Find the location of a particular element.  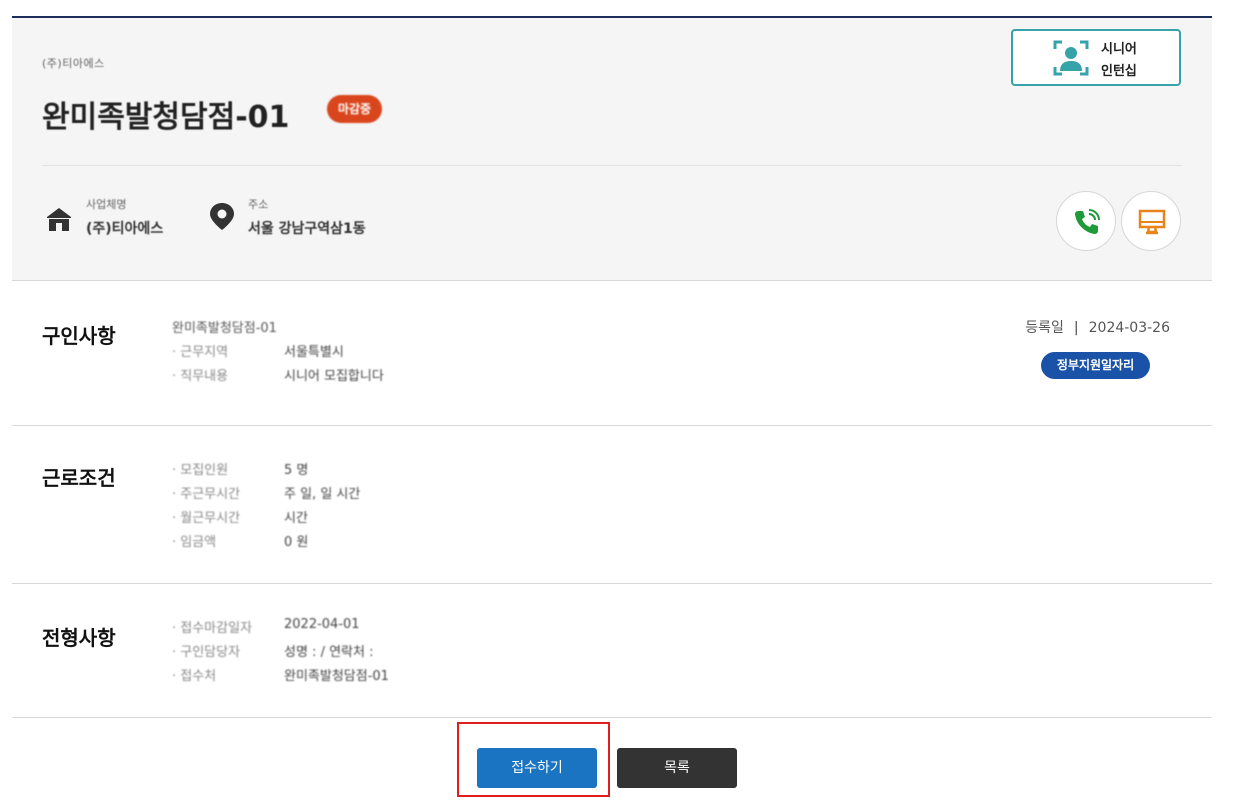

registration-date: 등록일 | 2024-03-26 is located at coordinates (1097, 328).